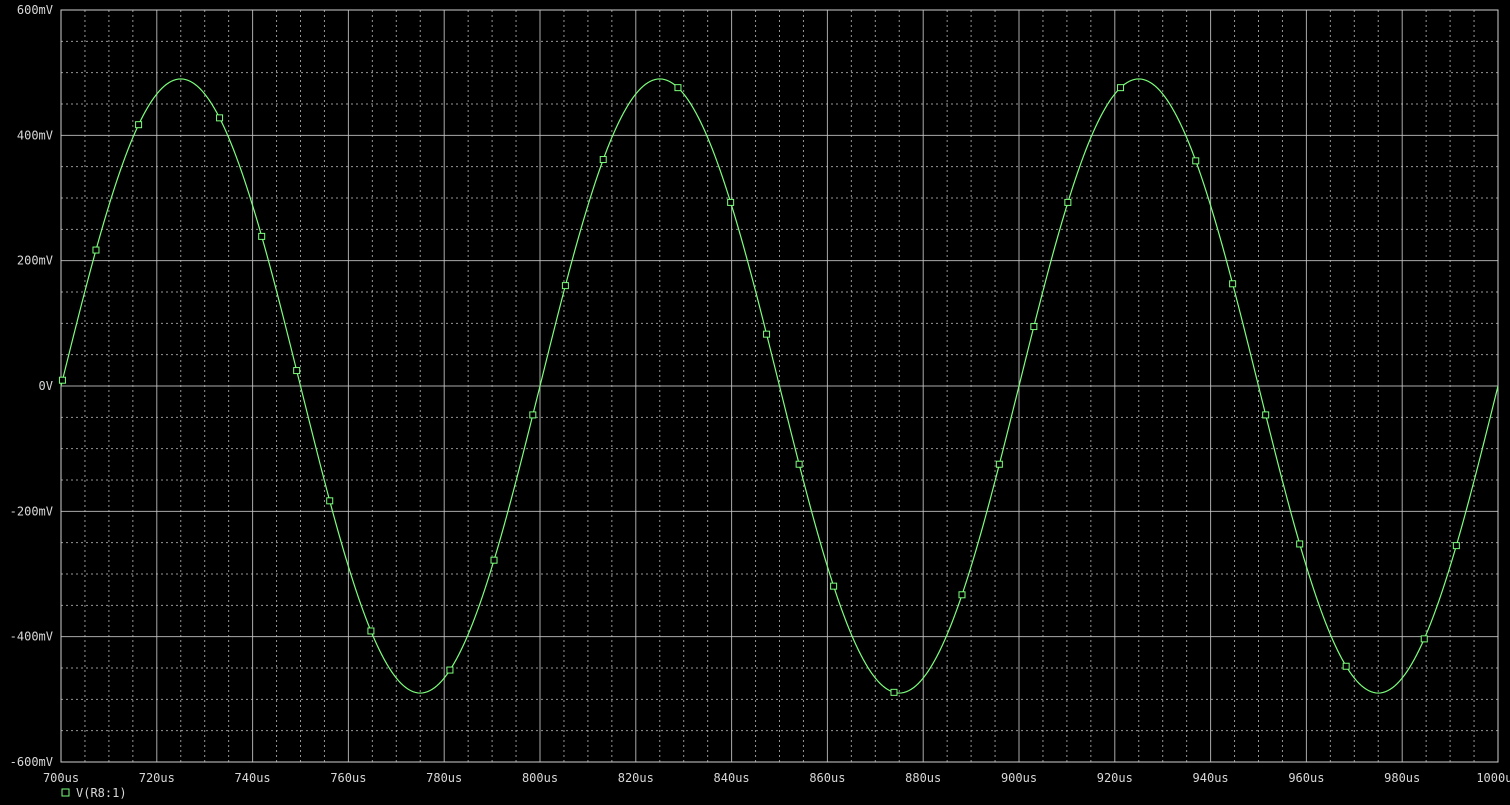 The width and height of the screenshot is (1510, 805). I want to click on y-tick-label: 0V, so click(46, 386).